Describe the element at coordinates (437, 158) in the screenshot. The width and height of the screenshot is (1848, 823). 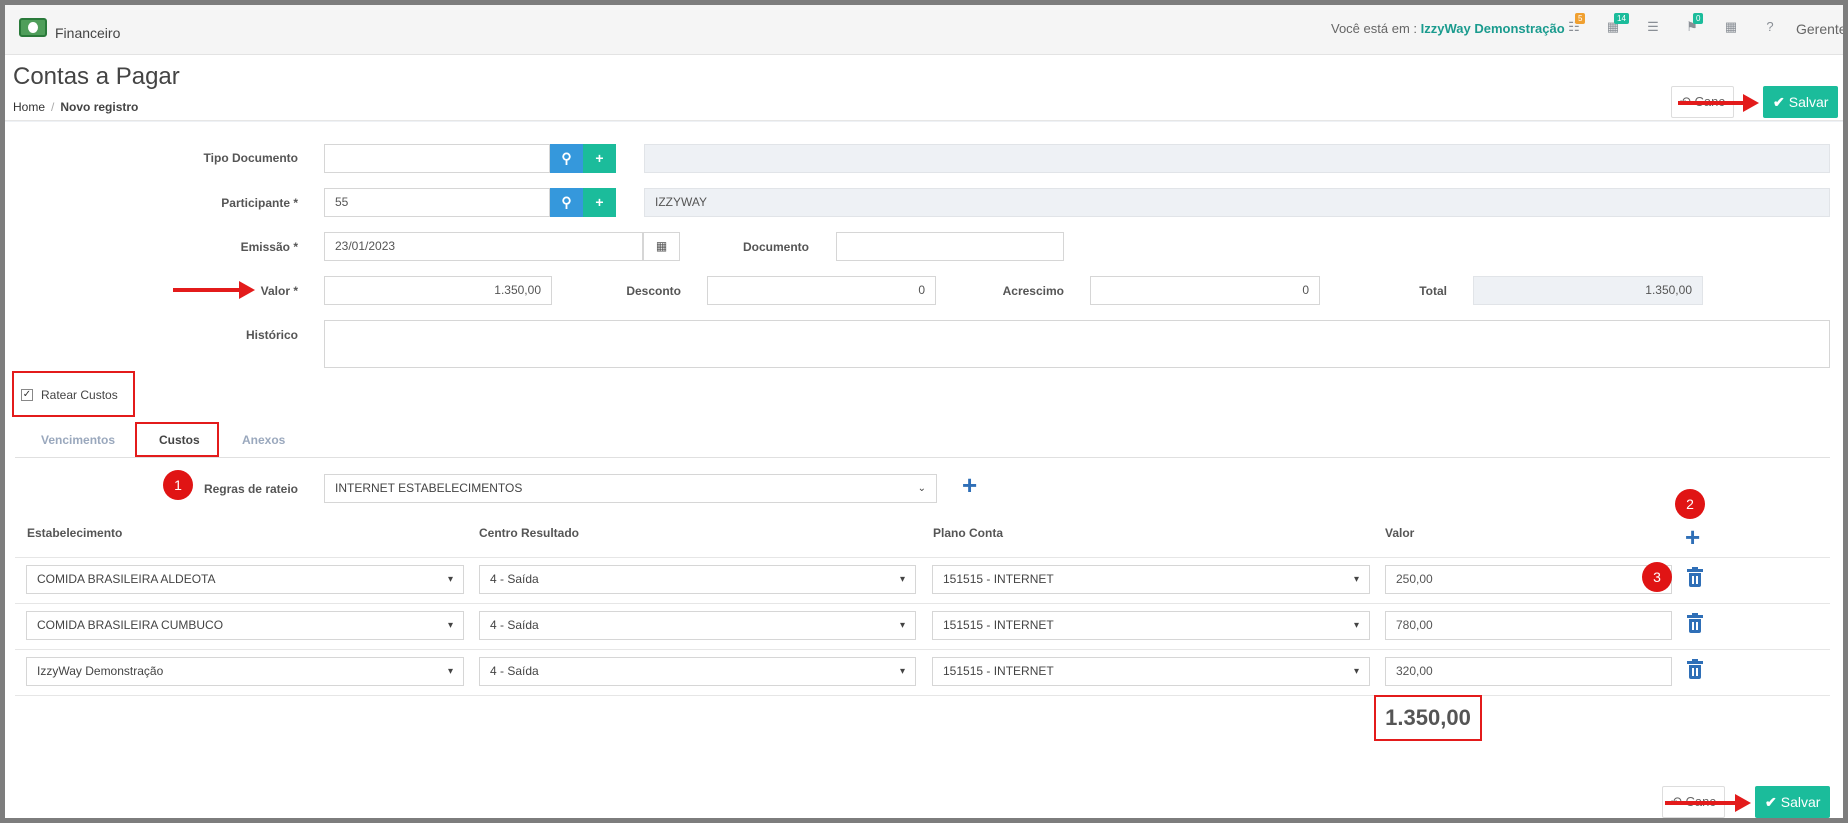
I see `tipo-documento-input` at that location.